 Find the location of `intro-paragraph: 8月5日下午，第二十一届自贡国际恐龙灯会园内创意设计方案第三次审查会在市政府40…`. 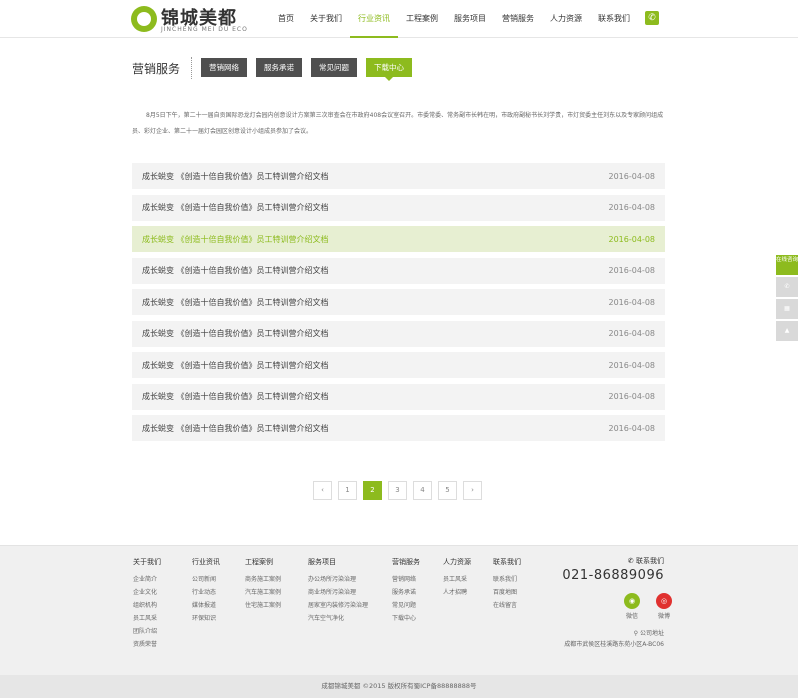

intro-paragraph: 8月5日下午，第二十一届自贡国际恐龙灯会园内创意设计方案第三次审查会在市政府40… is located at coordinates (398, 123).